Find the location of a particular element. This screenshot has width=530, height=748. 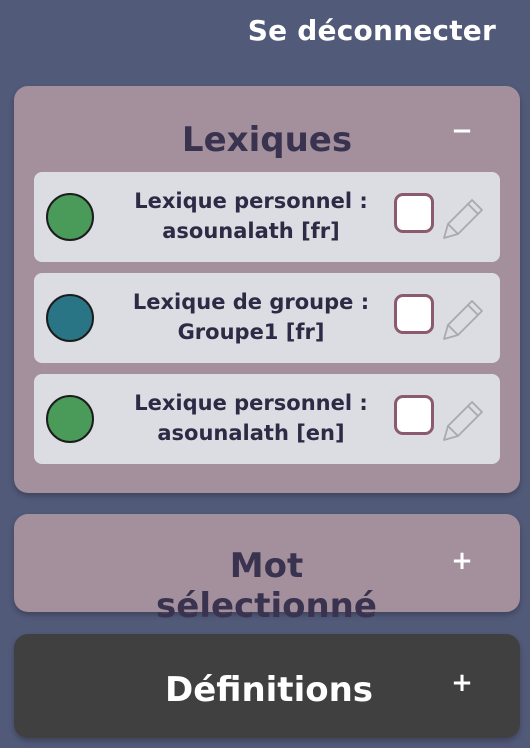

lexique-label-line2: asounalath [en] is located at coordinates (251, 433).